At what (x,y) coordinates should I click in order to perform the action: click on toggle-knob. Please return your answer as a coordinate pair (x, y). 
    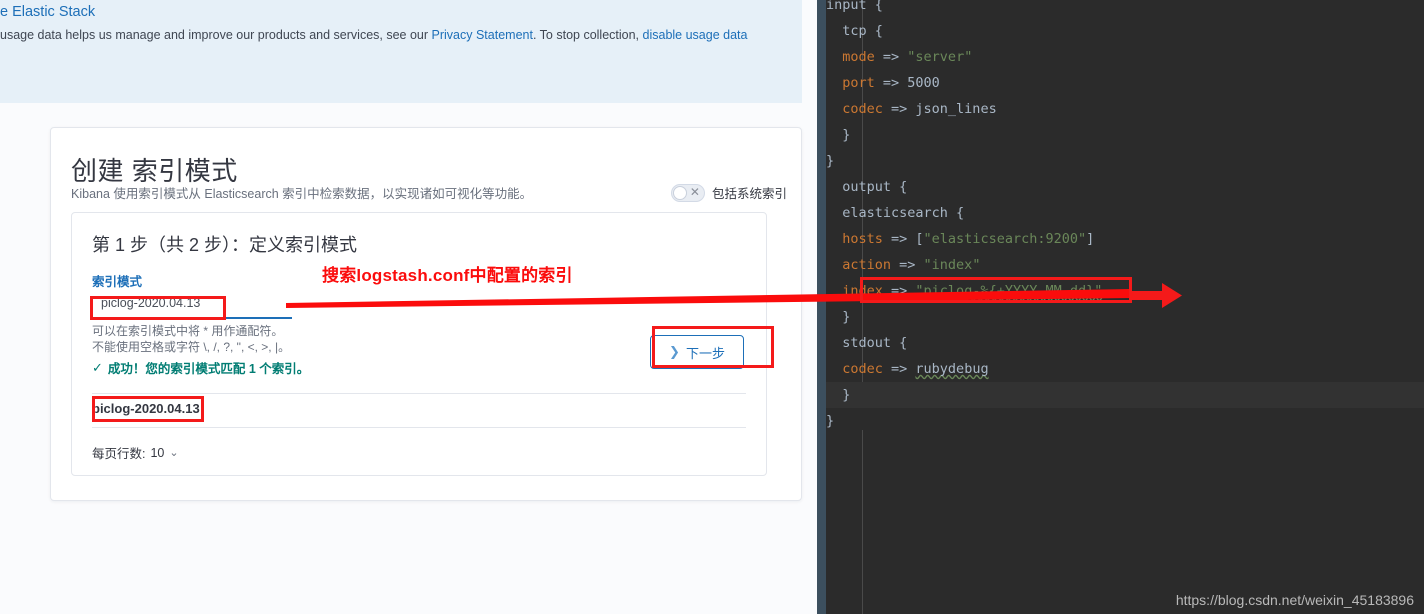
    Looking at the image, I should click on (679, 192).